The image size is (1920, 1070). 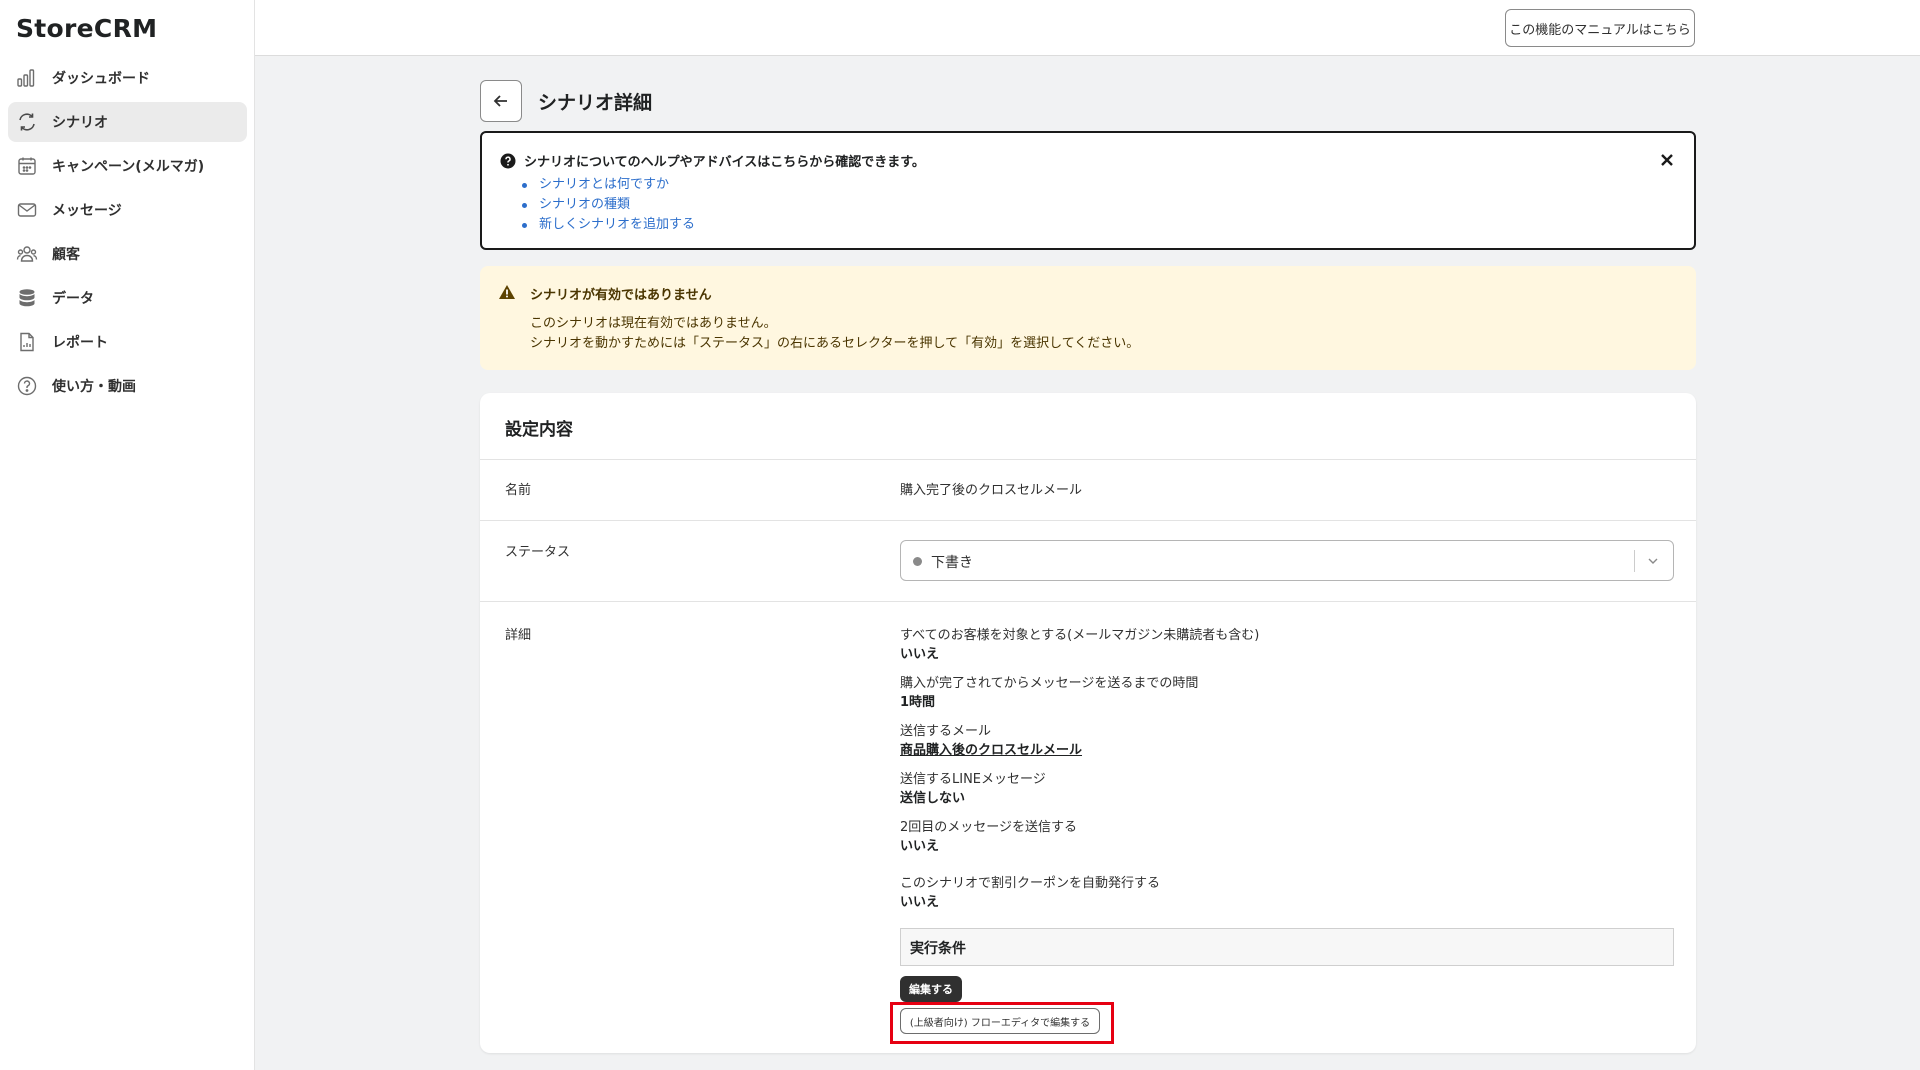 I want to click on detail-value-delay: 1時間, so click(x=918, y=702).